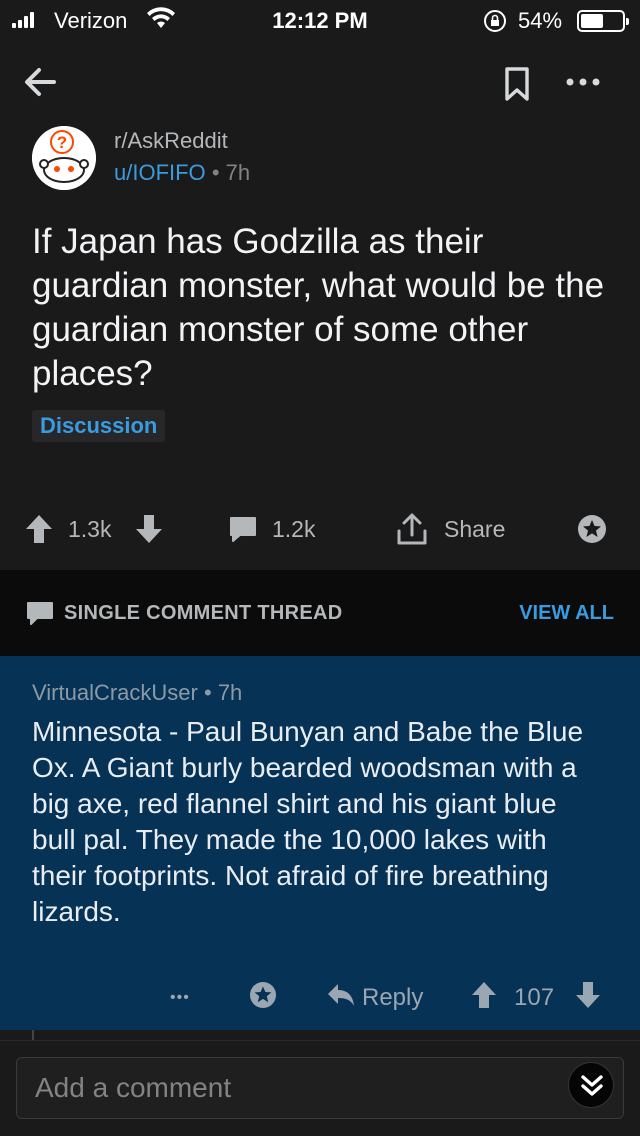 Image resolution: width=640 pixels, height=1136 pixels. I want to click on collapse-icon, so click(592, 1094).